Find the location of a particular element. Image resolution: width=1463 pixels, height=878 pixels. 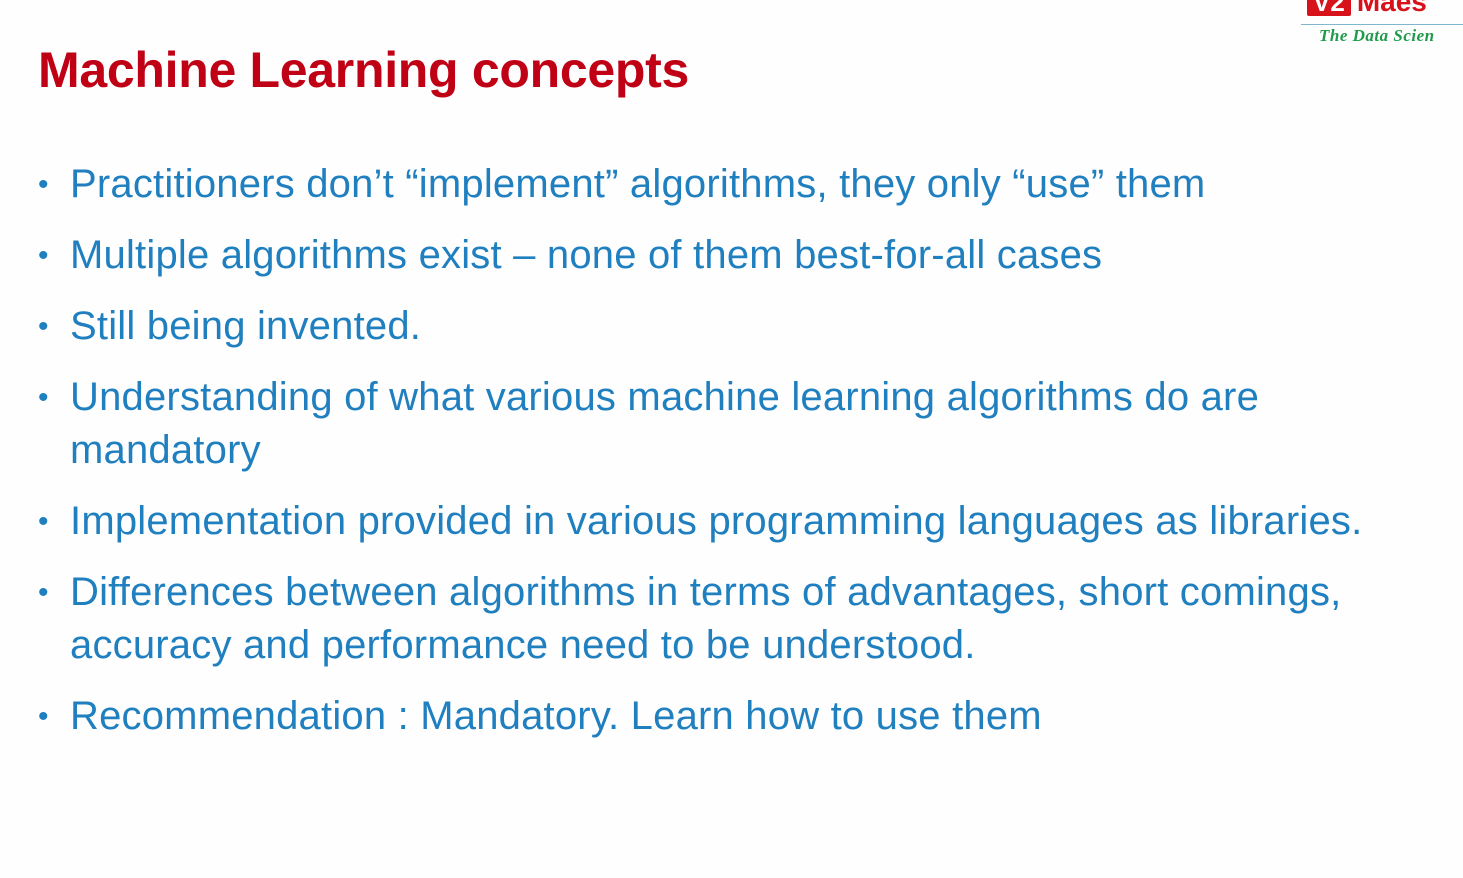

bullet-text: Still being invented. is located at coordinates (246, 326).